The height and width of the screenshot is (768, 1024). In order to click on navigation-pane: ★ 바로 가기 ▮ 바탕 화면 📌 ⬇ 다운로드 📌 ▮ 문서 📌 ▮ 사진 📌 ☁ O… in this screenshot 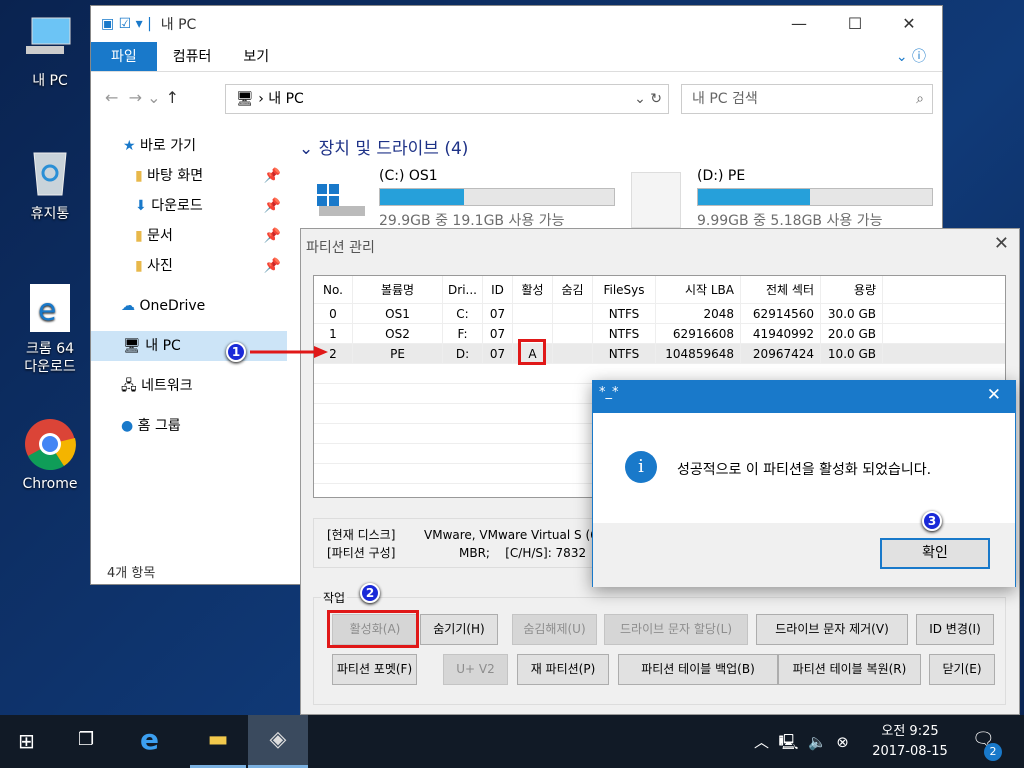, I will do `click(189, 286)`.